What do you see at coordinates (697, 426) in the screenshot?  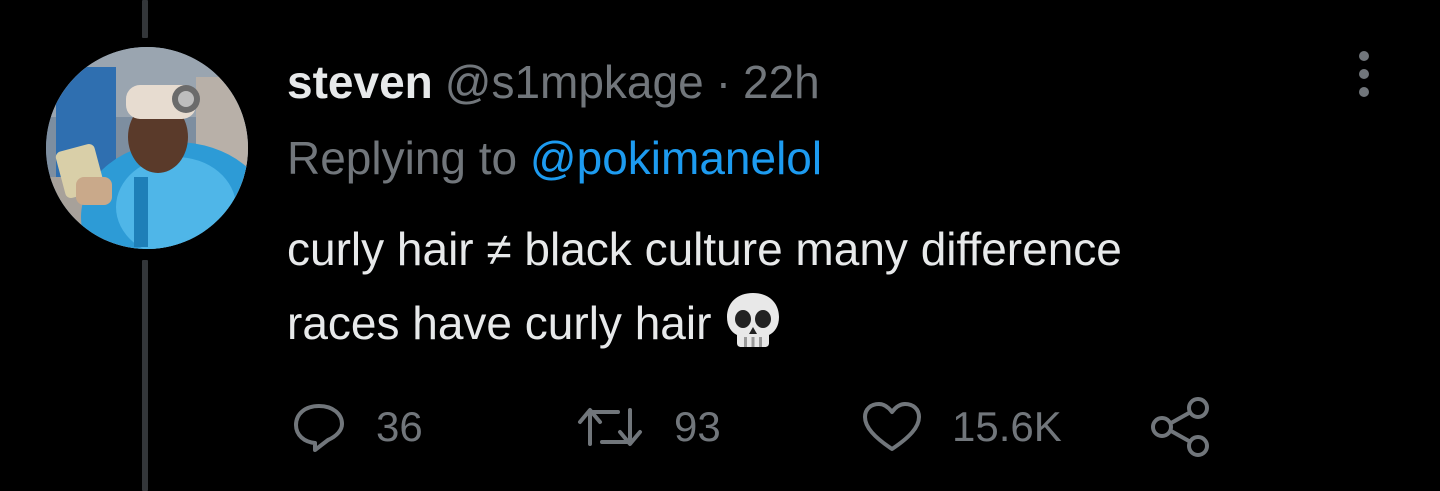 I see `retweet-count: 93` at bounding box center [697, 426].